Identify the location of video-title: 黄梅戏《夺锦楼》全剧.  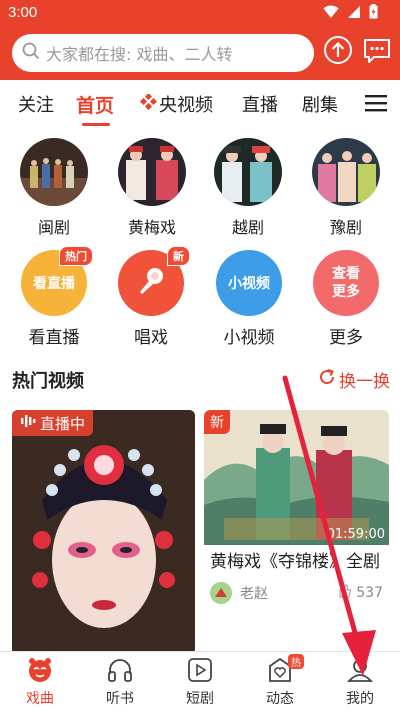
(295, 562).